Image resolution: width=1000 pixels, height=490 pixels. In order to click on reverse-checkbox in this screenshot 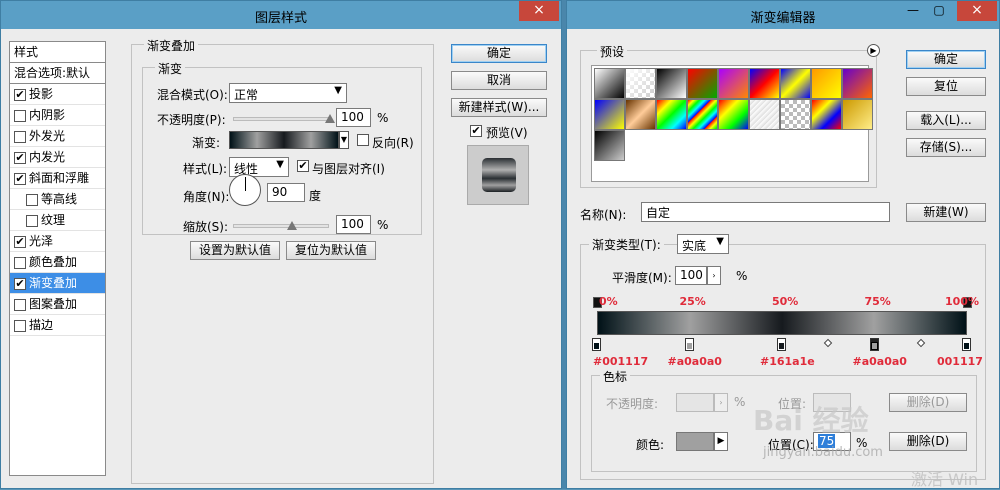, I will do `click(363, 140)`.